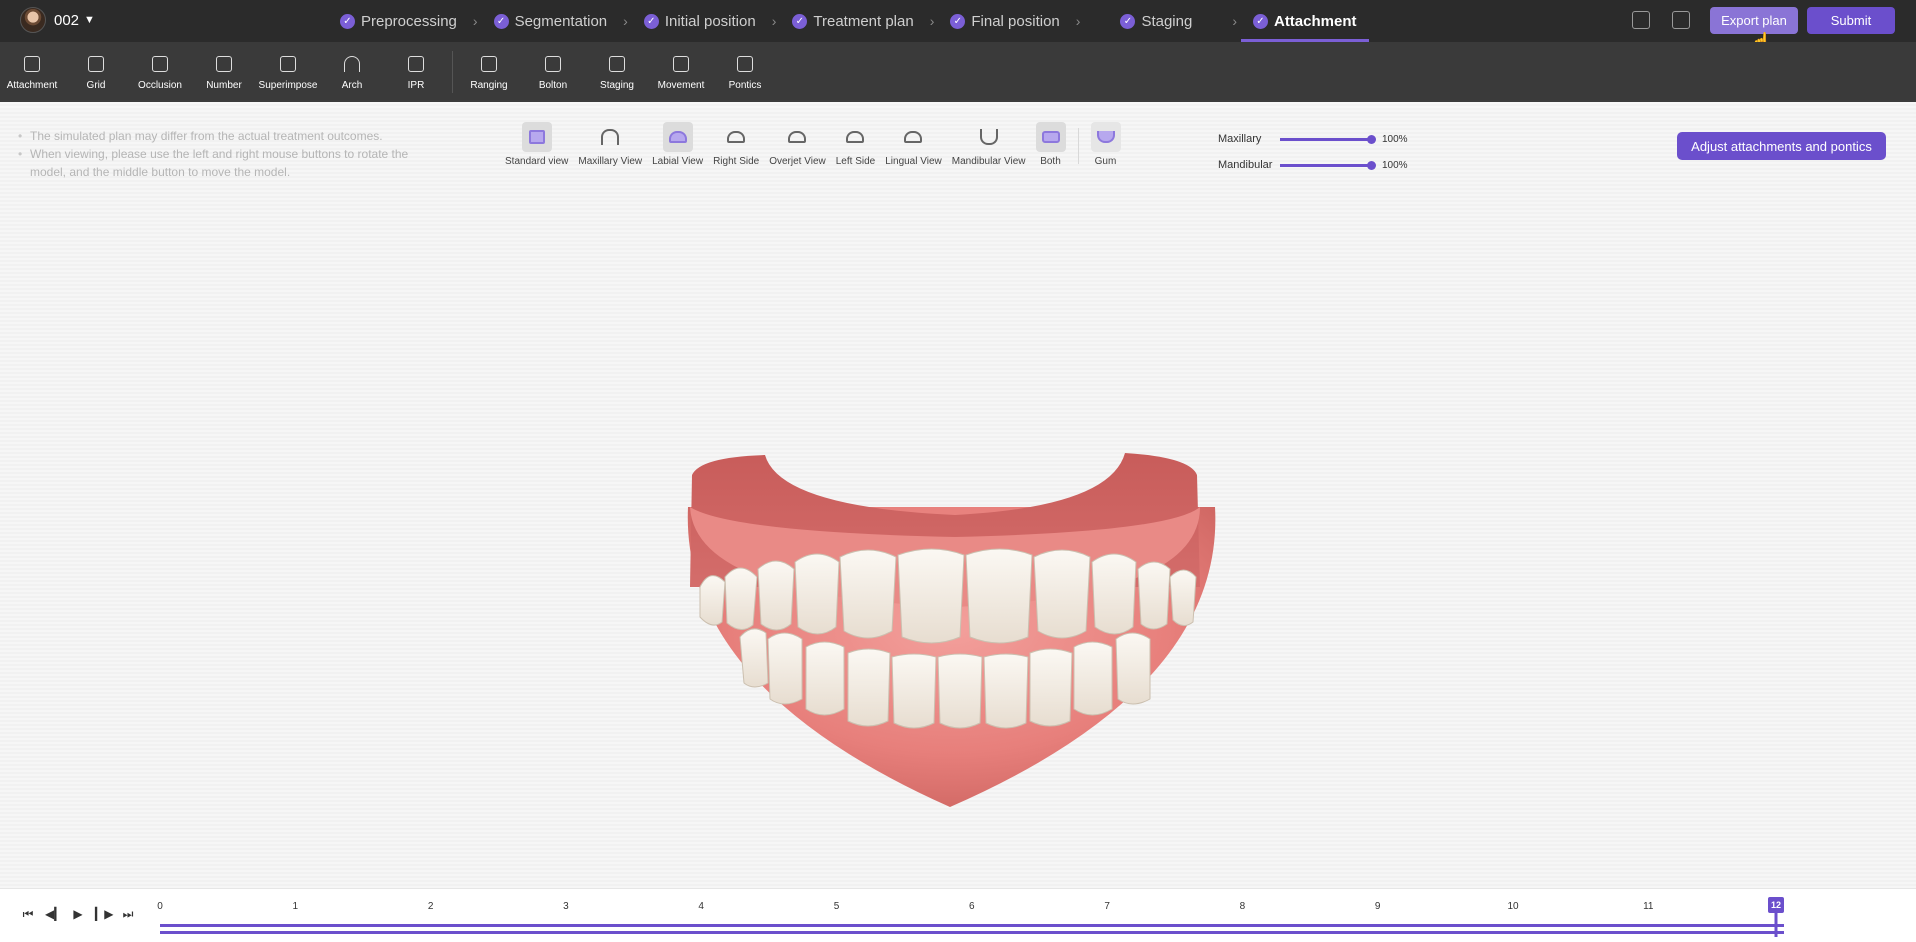  I want to click on tool-label: Ranging, so click(489, 85).